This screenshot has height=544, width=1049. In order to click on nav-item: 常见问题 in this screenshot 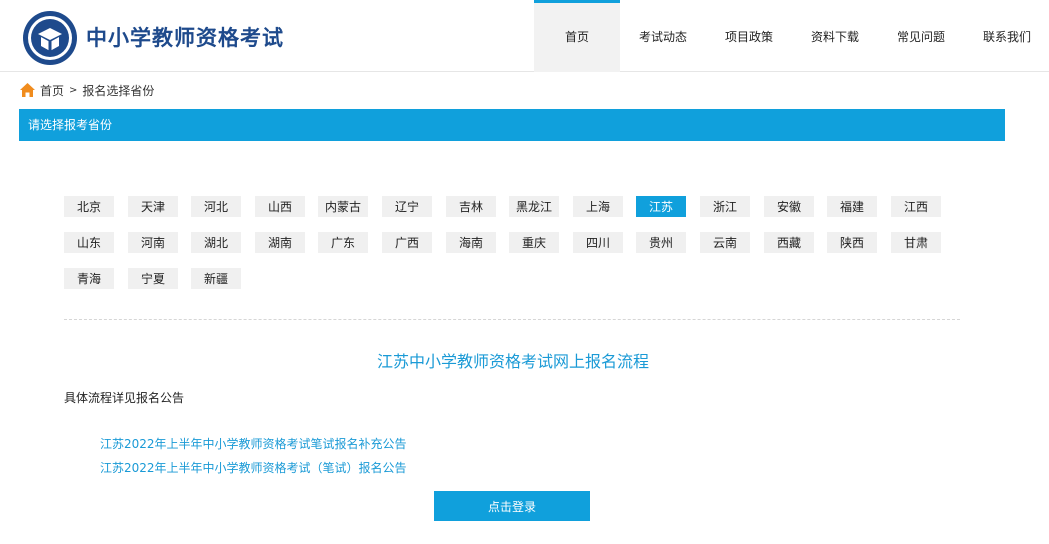, I will do `click(921, 36)`.